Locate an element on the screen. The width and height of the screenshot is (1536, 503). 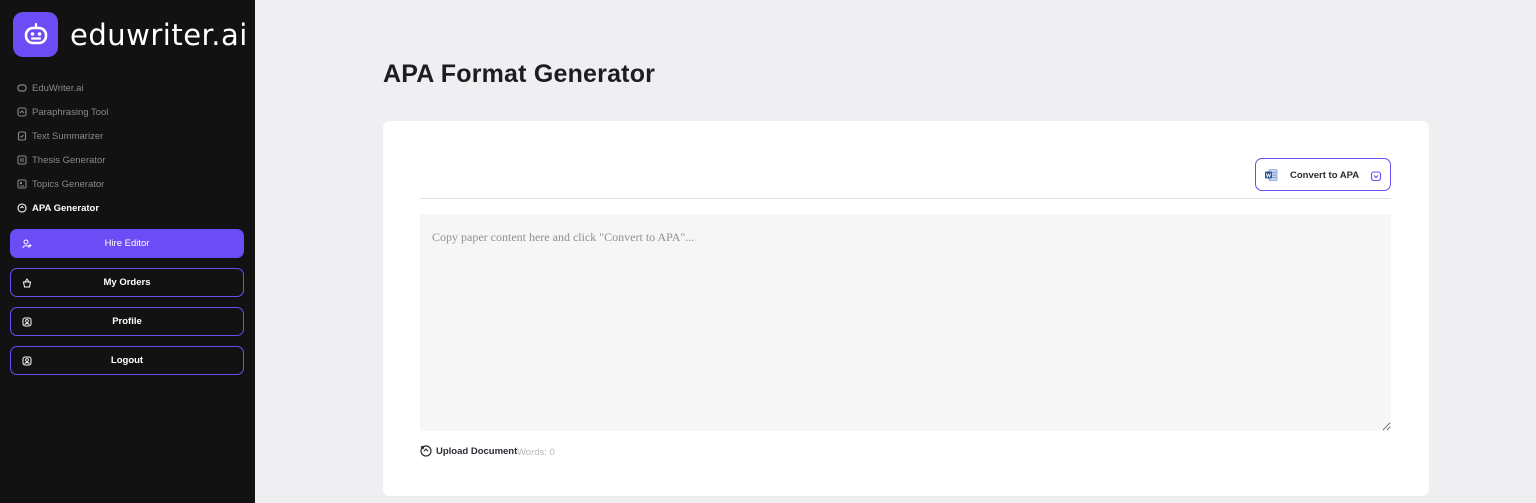
thesis-icon is located at coordinates (22, 160).